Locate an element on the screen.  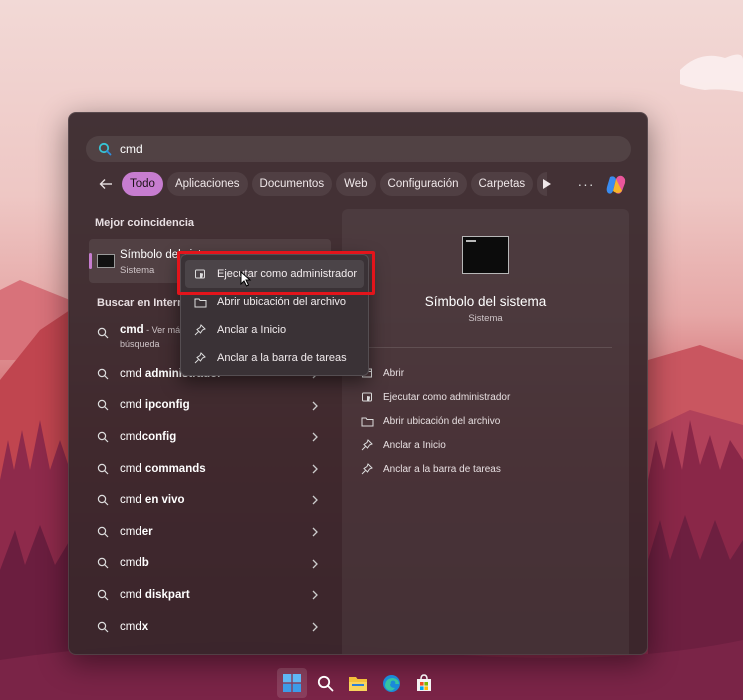
red-highlight-annotation is located at coordinates (276, 273).